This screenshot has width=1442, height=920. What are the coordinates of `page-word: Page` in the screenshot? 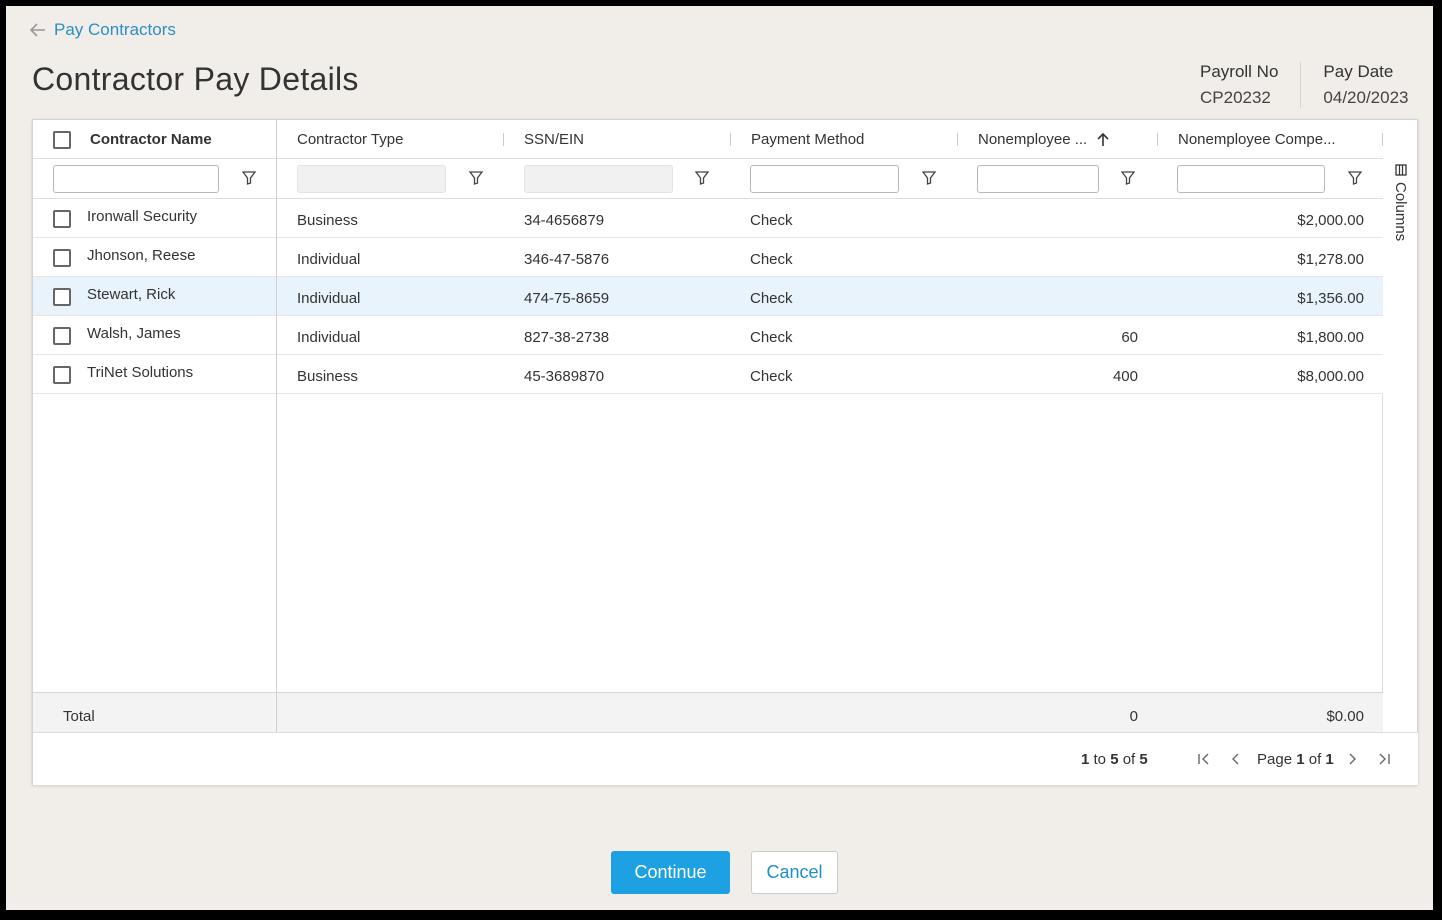 It's located at (1275, 759).